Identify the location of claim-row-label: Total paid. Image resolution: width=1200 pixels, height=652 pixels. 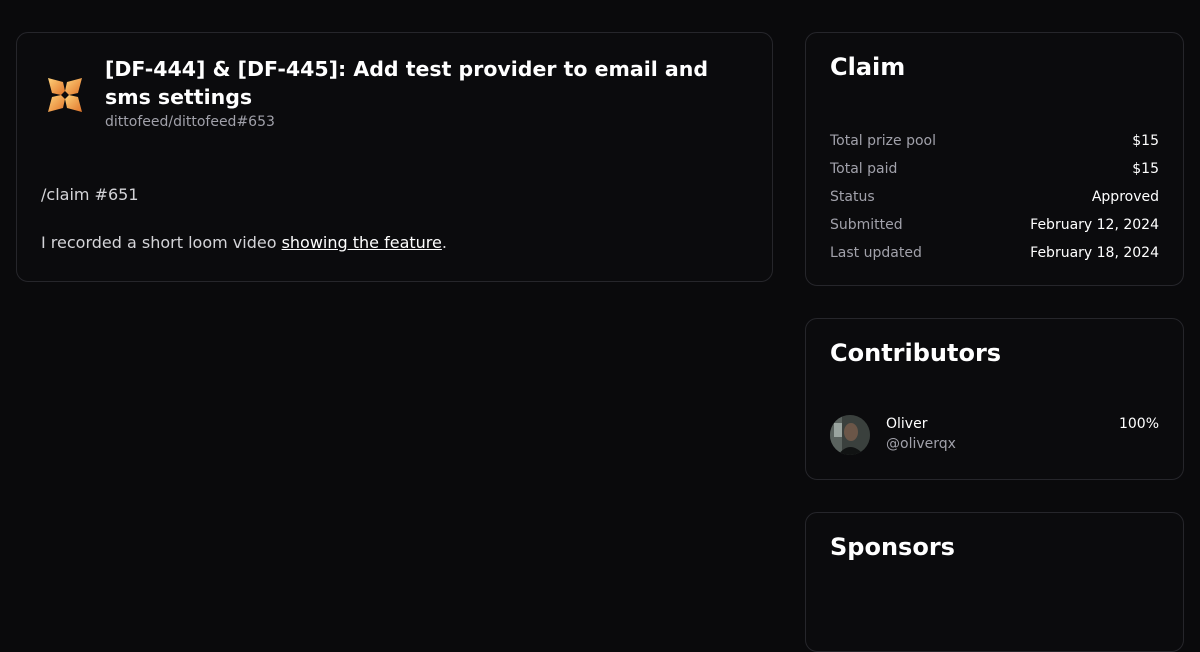
(864, 169).